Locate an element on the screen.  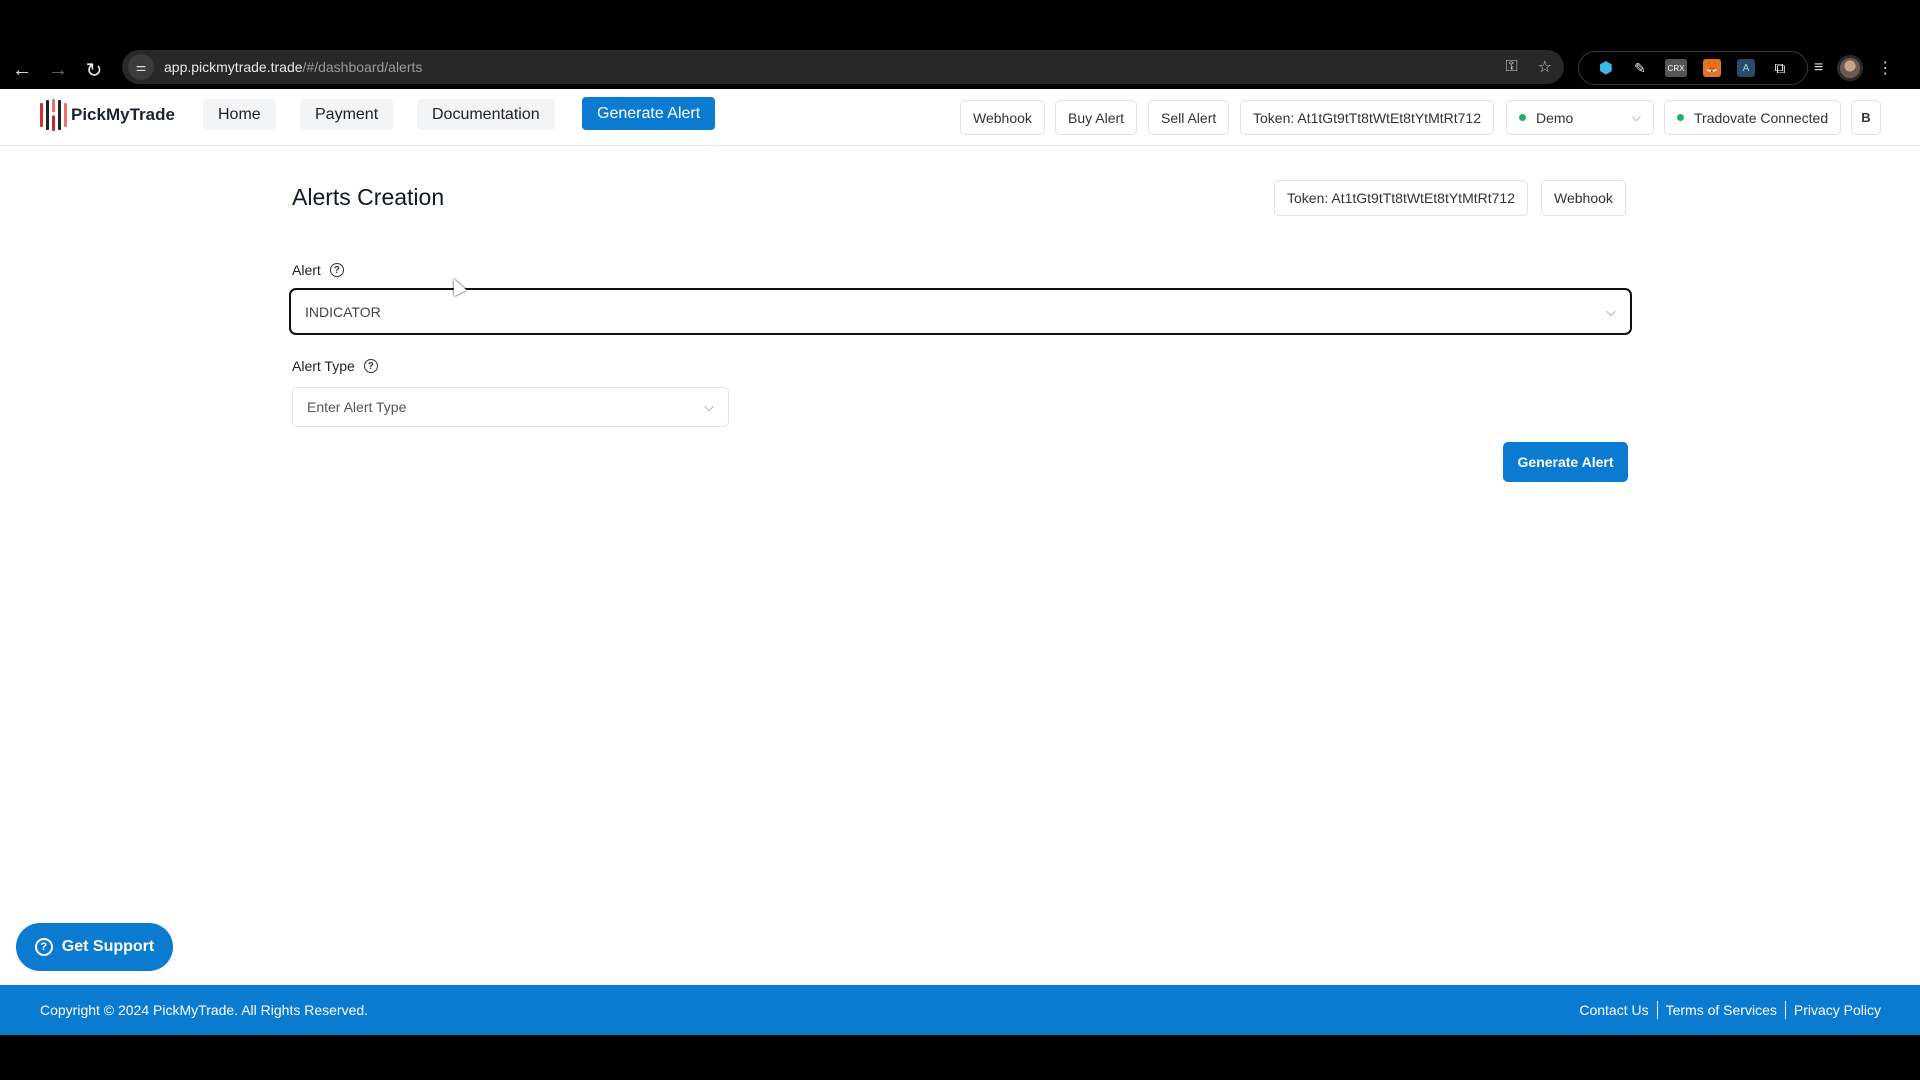
extensions-puzzle-icon: ⧉ is located at coordinates (1780, 68).